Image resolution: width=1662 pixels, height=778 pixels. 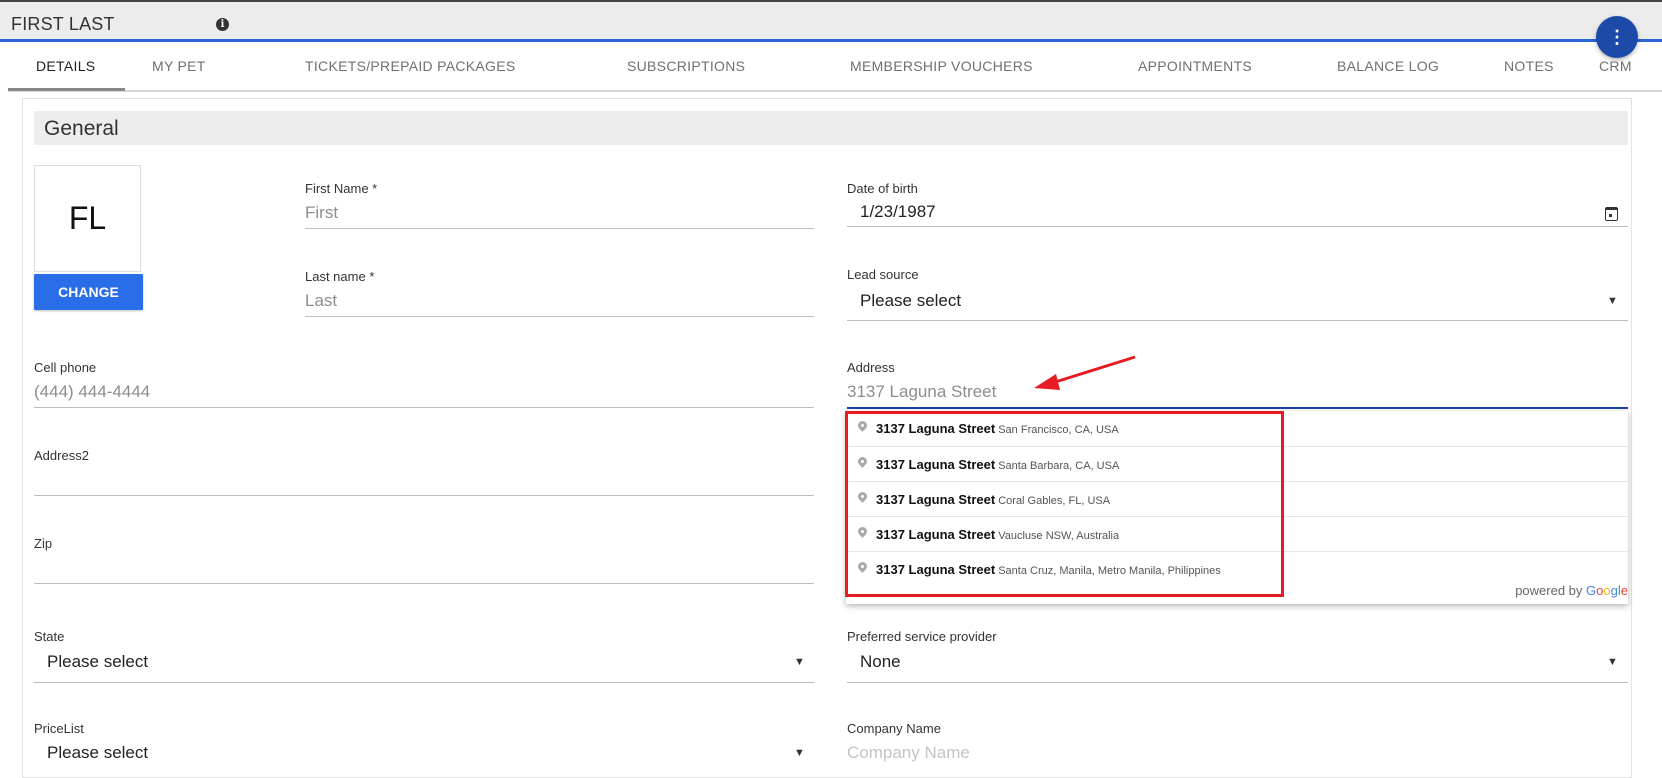 I want to click on pricelist-label: PriceList, so click(x=59, y=728).